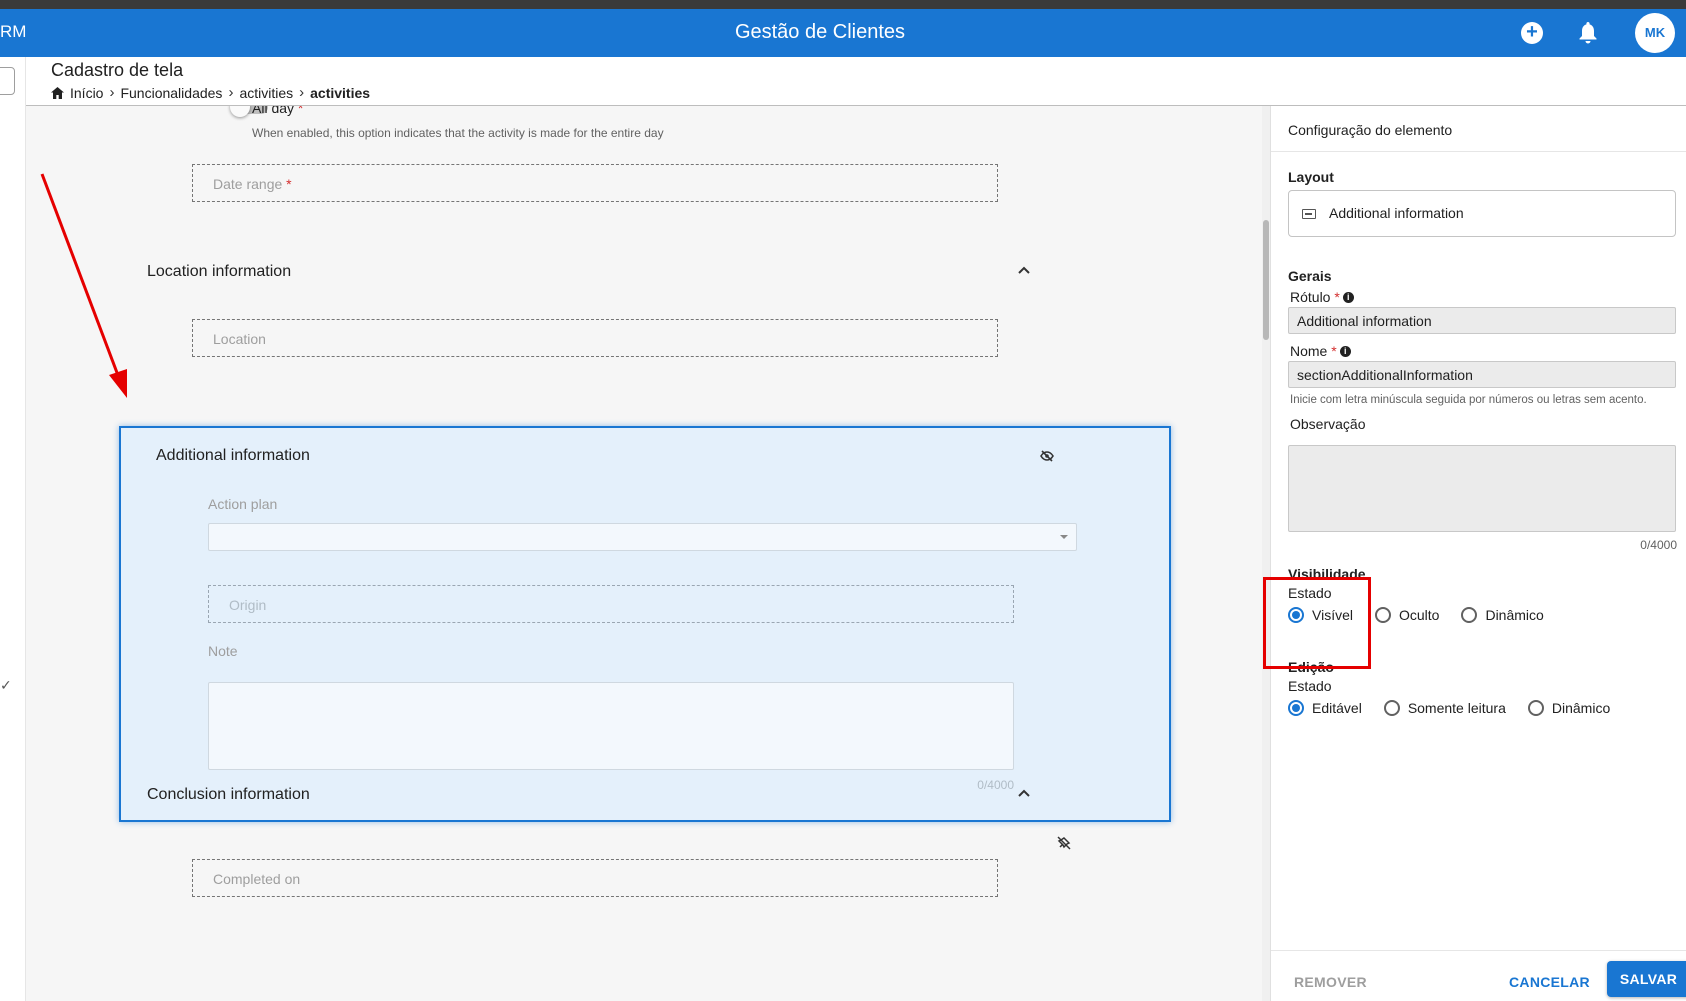 This screenshot has width=1686, height=1001. Describe the element at coordinates (1266, 280) in the screenshot. I see `scrollbar-thumb` at that location.